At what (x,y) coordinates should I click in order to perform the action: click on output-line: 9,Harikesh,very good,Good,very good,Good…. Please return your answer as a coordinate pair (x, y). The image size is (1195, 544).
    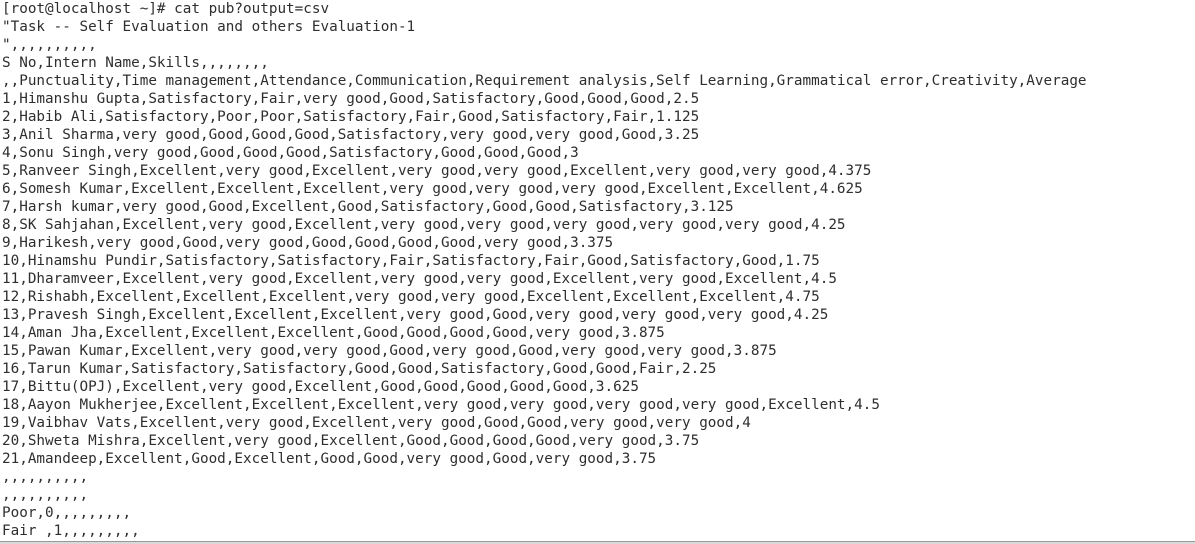
    Looking at the image, I should click on (308, 243).